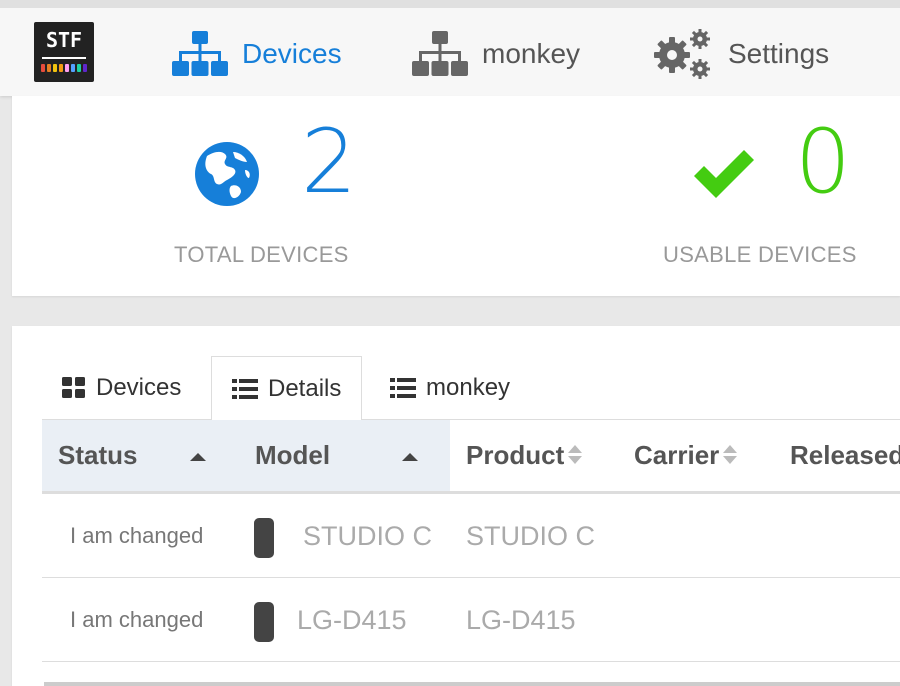 The width and height of the screenshot is (900, 686). Describe the element at coordinates (64, 68) in the screenshot. I see `logo-keys` at that location.